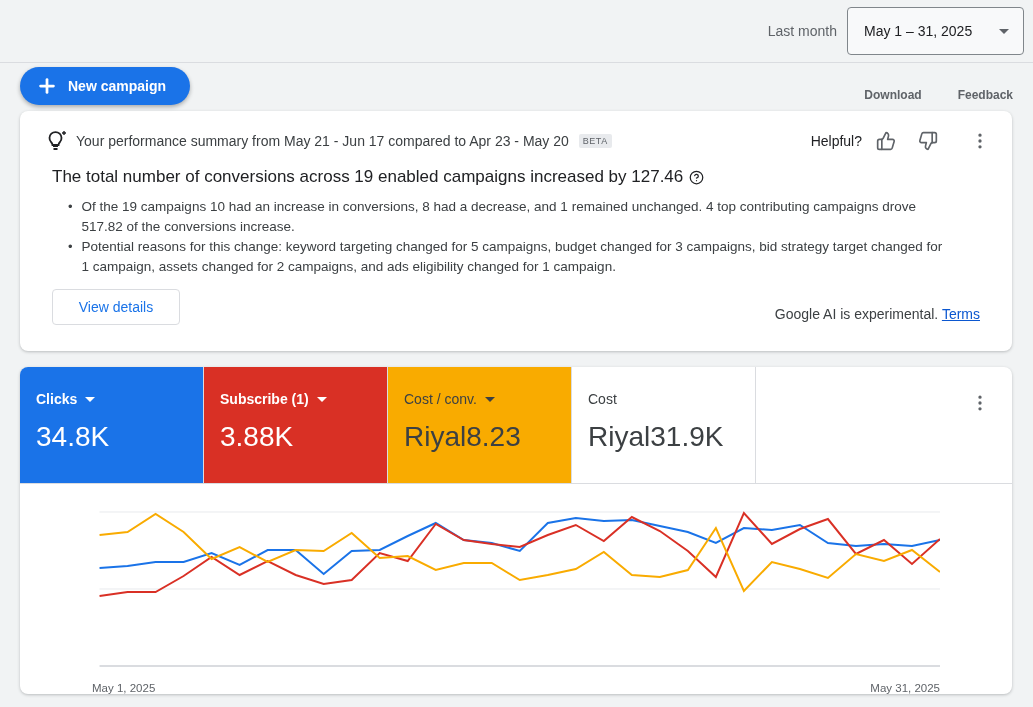 The width and height of the screenshot is (1033, 707). Describe the element at coordinates (47, 86) in the screenshot. I see `plus-icon` at that location.